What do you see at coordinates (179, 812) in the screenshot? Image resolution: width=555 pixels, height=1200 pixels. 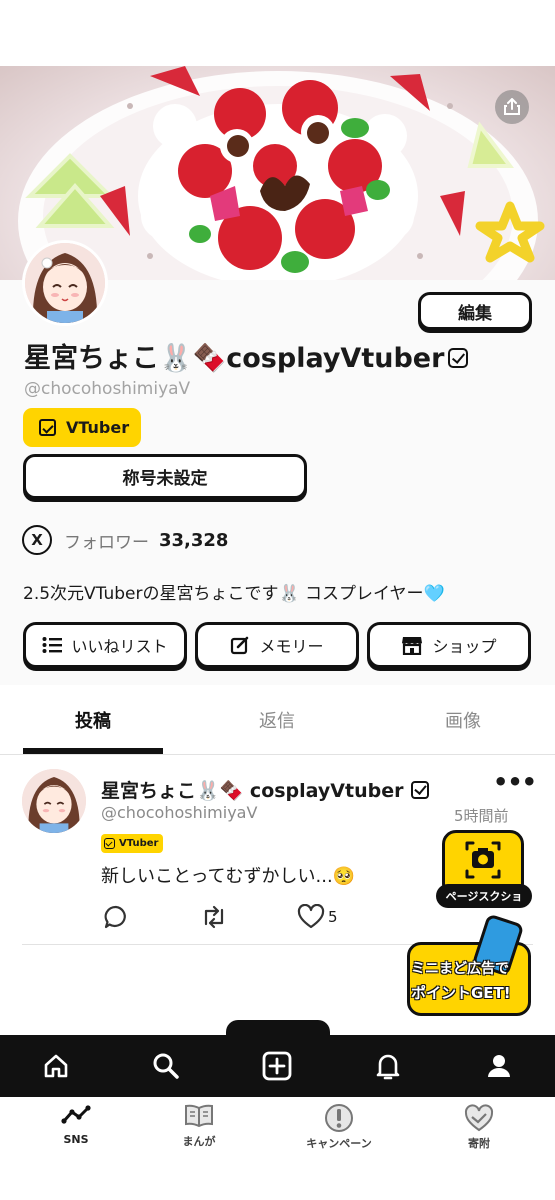 I see `post-handle: @chocohoshimiyaV` at bounding box center [179, 812].